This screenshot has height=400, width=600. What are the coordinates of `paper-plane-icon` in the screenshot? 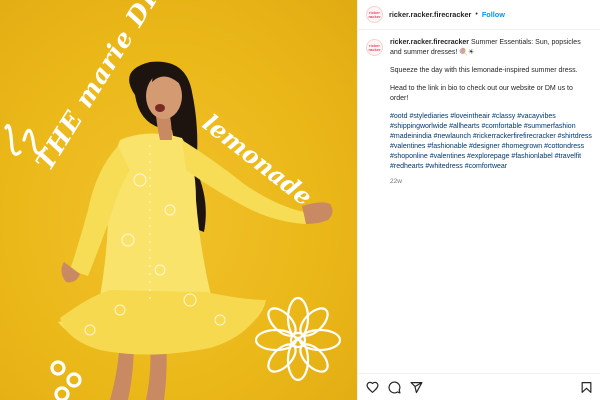 It's located at (416, 387).